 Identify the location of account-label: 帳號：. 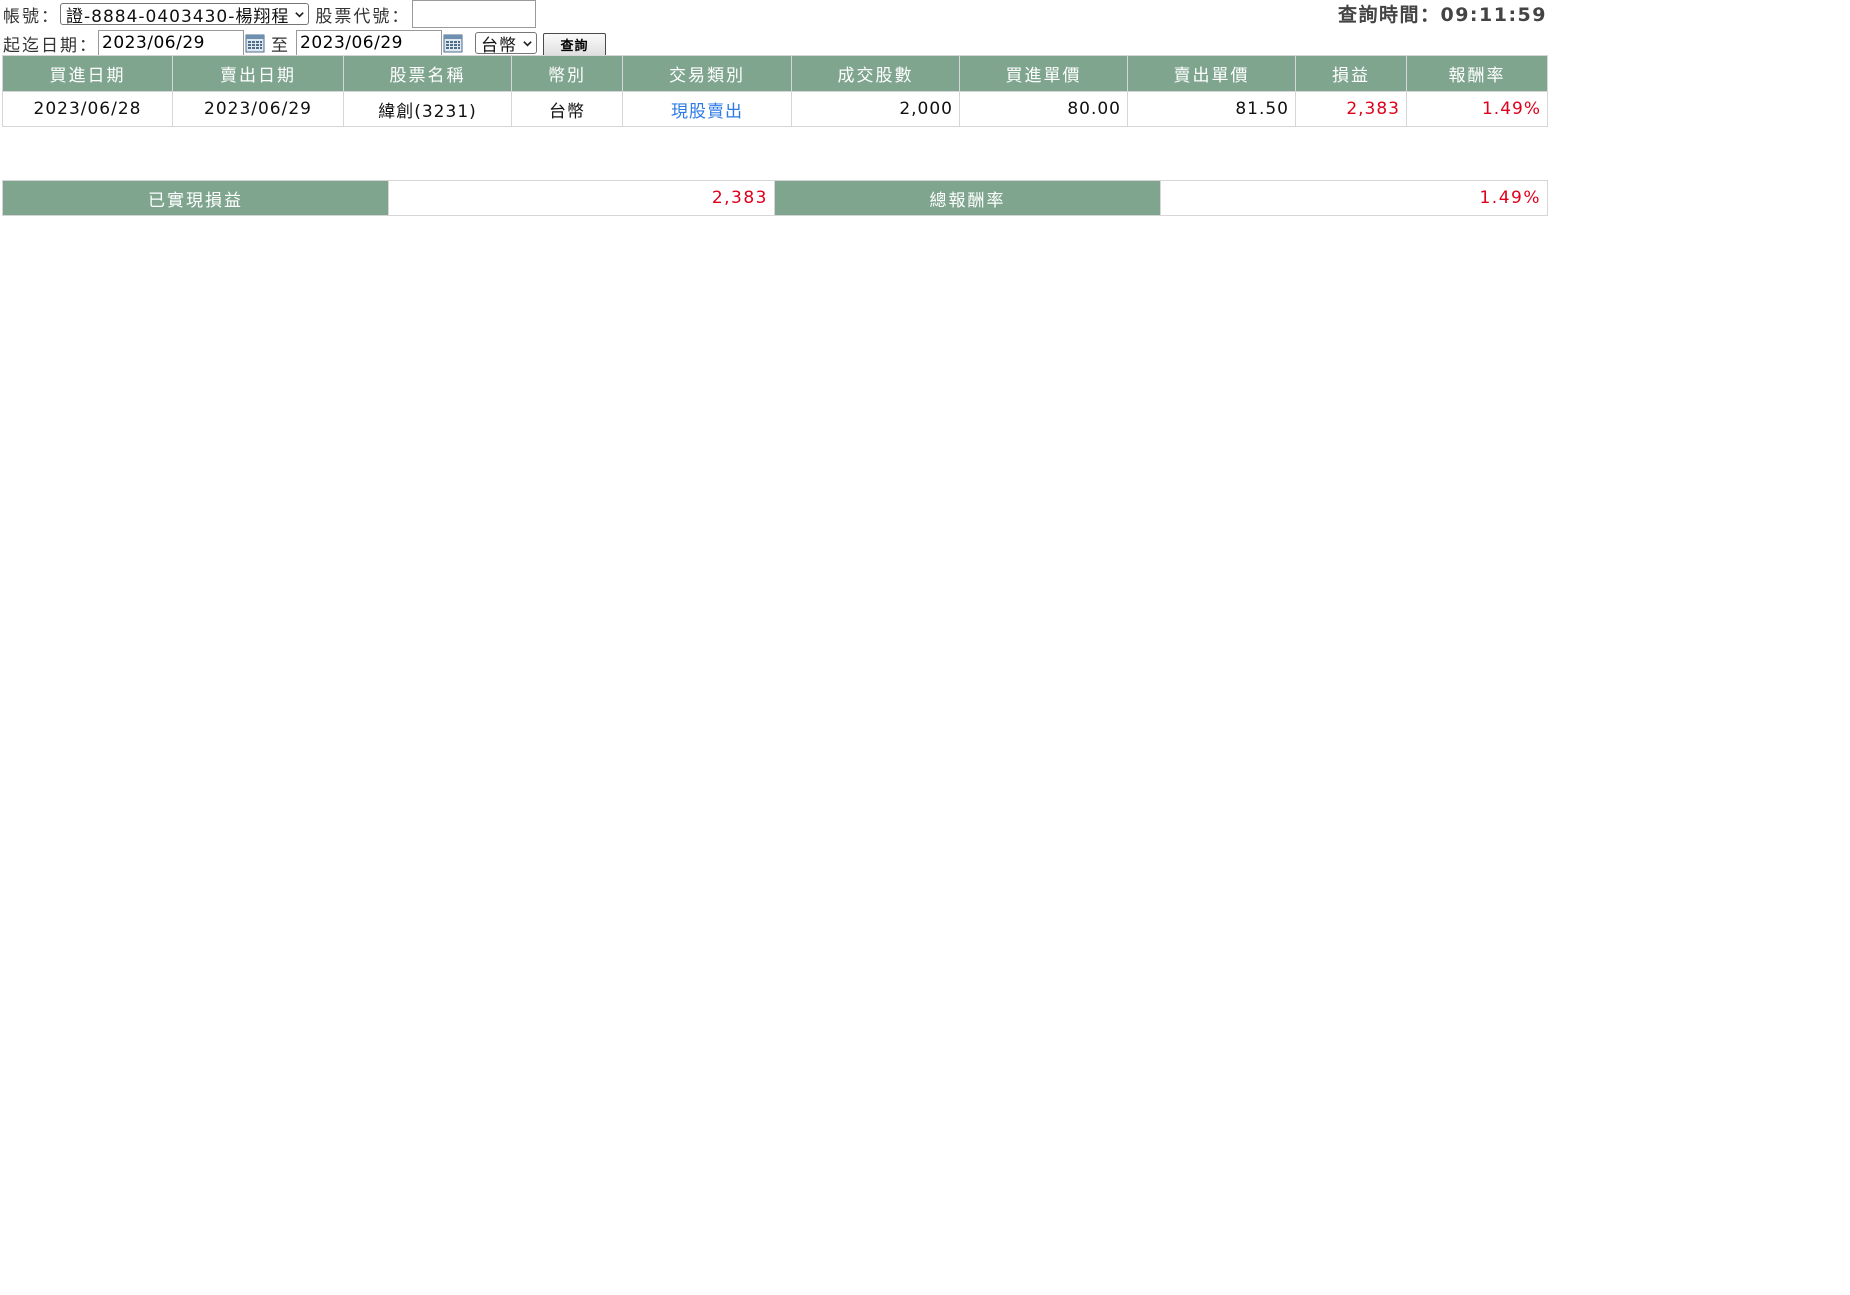
(31, 16).